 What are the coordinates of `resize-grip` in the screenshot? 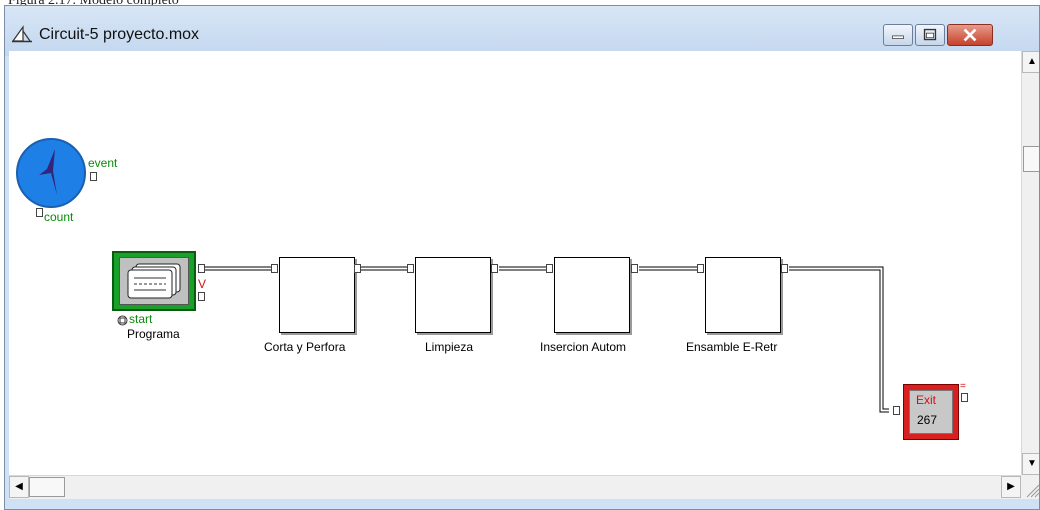 It's located at (1030, 487).